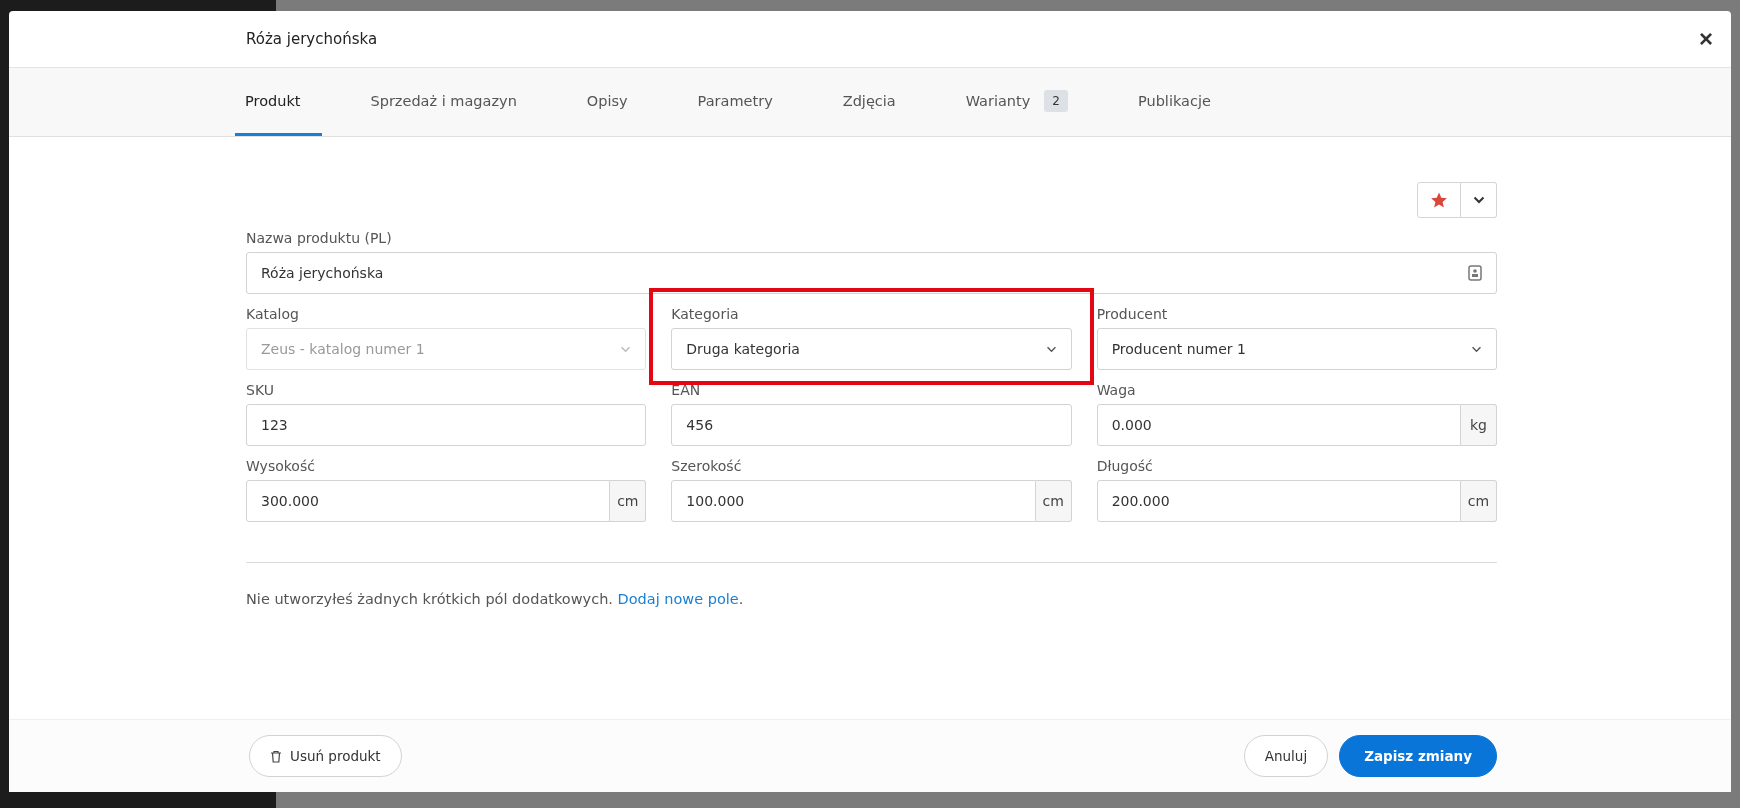 The width and height of the screenshot is (1740, 808). Describe the element at coordinates (1180, 102) in the screenshot. I see `tab: Publikacje` at that location.